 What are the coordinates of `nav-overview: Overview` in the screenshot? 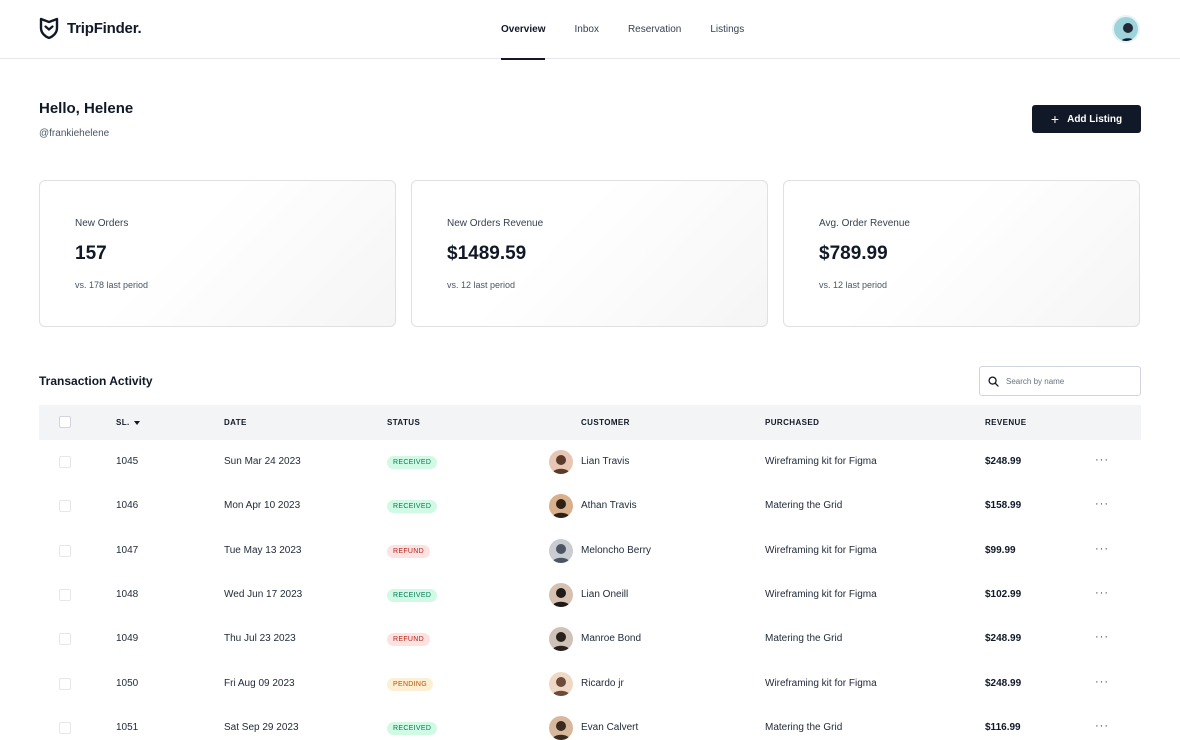 It's located at (523, 30).